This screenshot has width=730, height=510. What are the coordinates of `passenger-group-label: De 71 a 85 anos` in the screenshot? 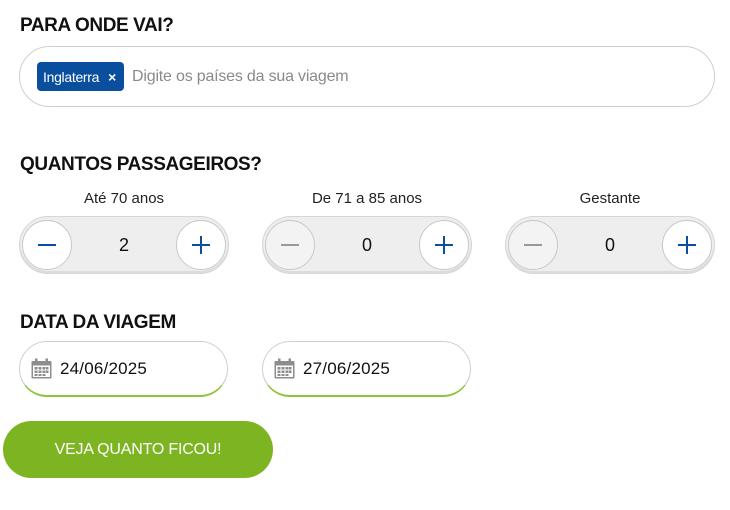 It's located at (367, 198).